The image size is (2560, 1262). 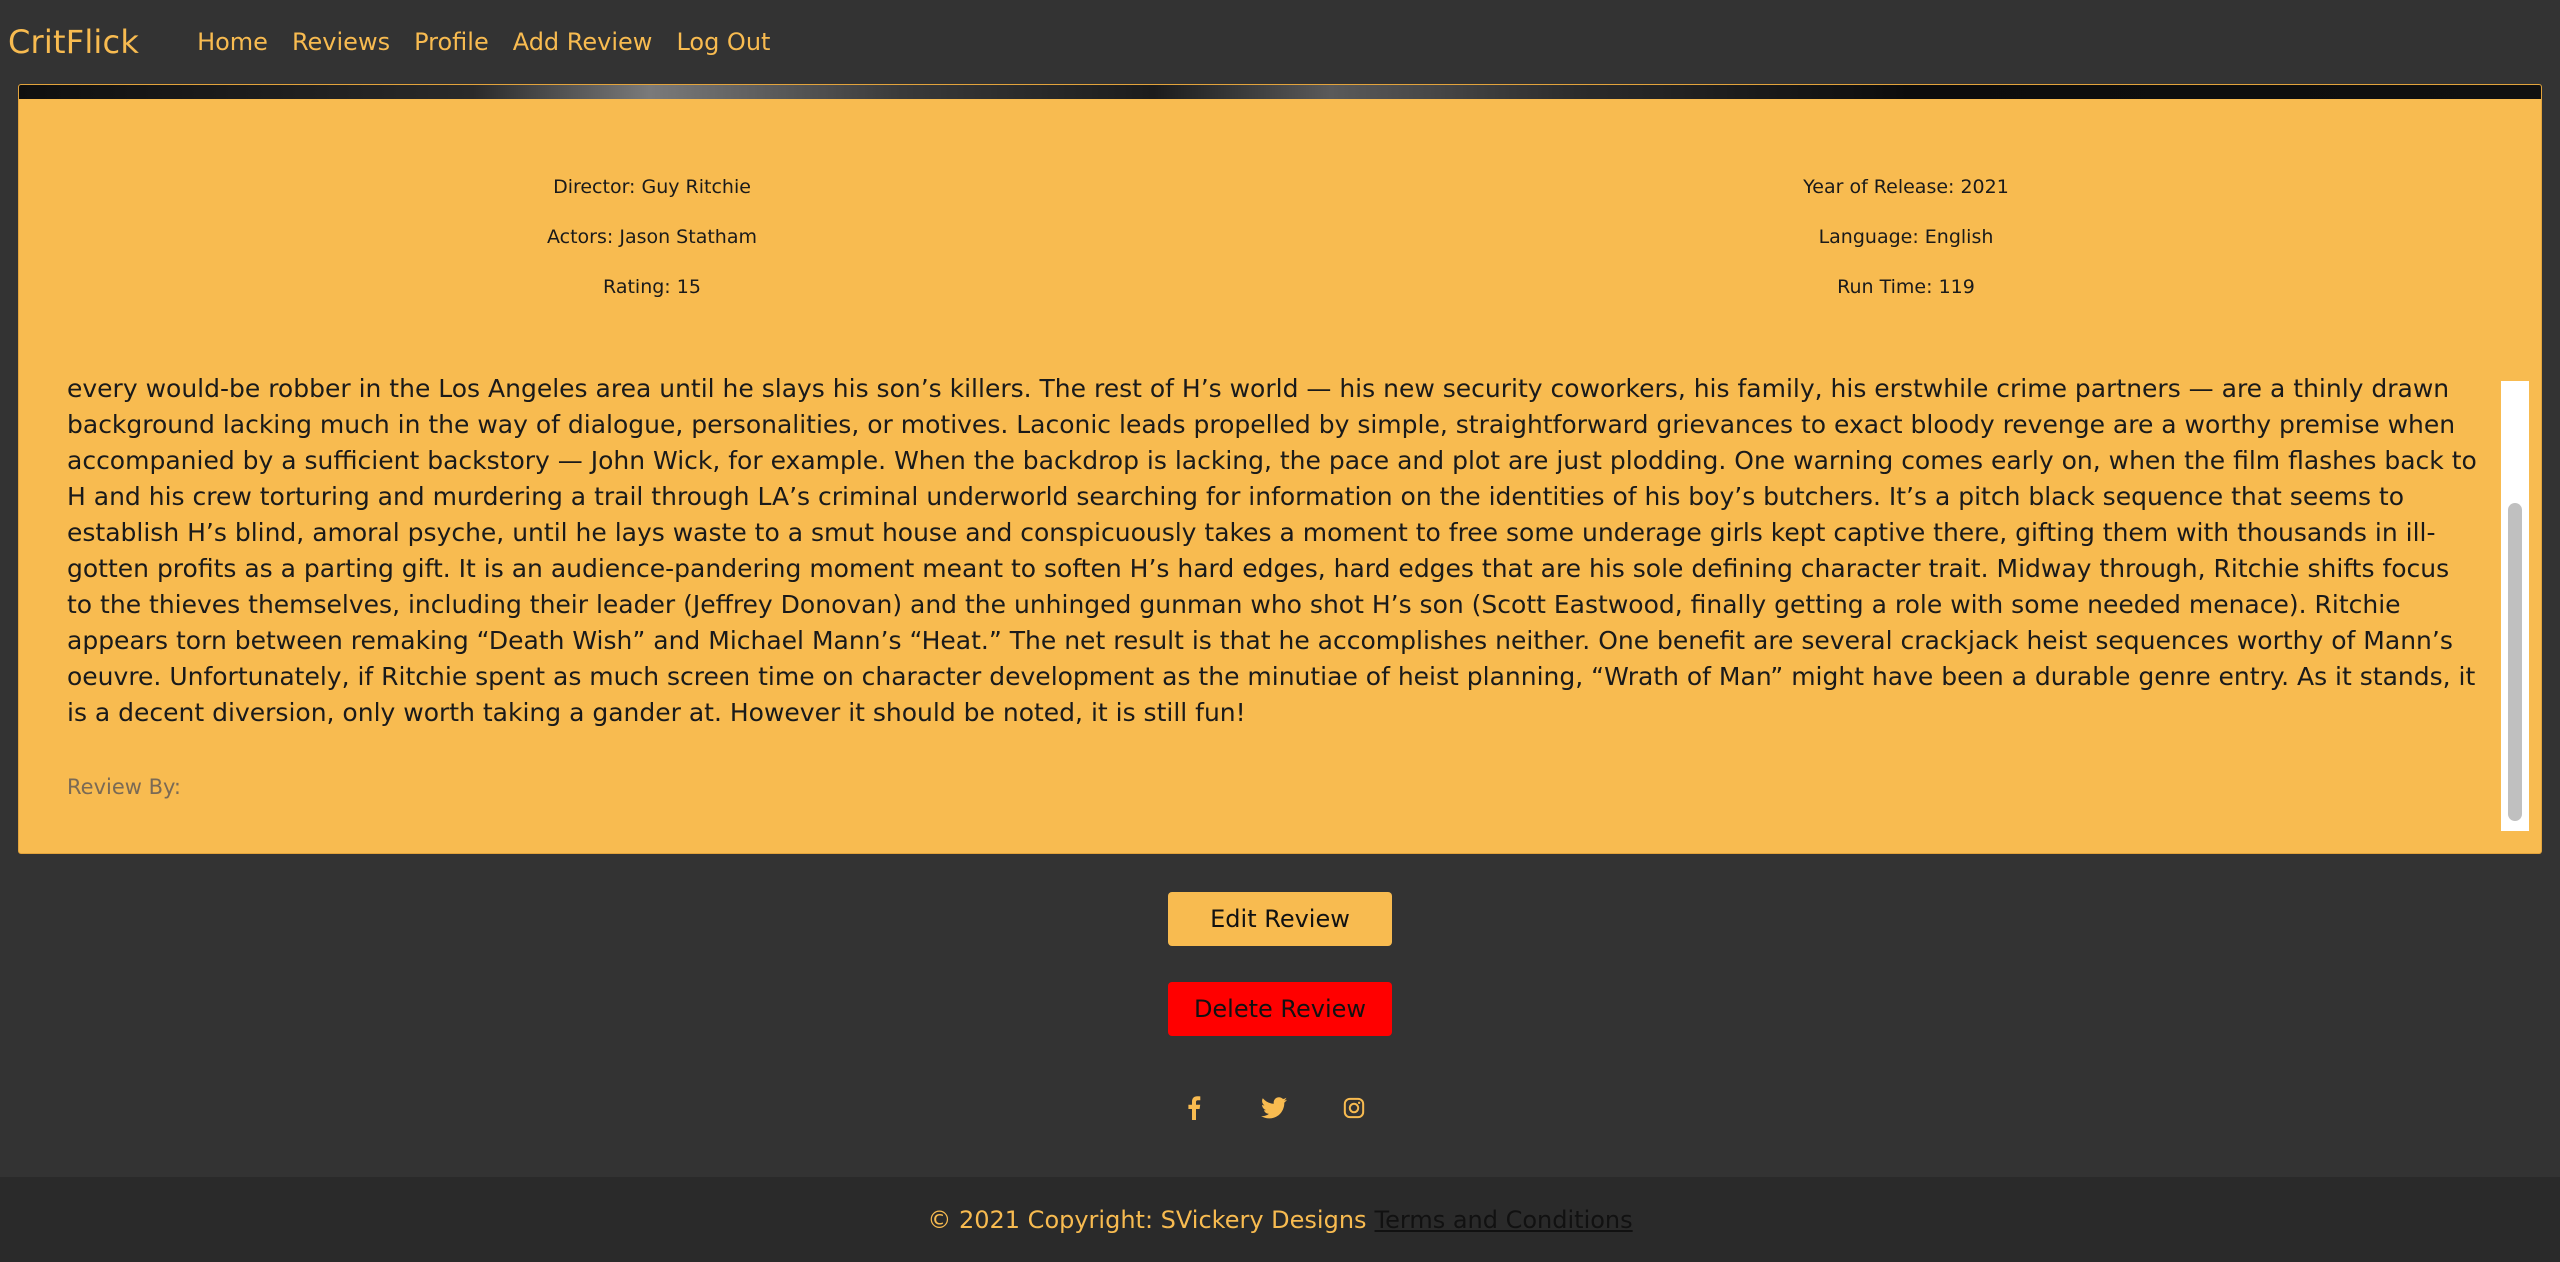 What do you see at coordinates (2515, 662) in the screenshot?
I see `scrollbar-thumb` at bounding box center [2515, 662].